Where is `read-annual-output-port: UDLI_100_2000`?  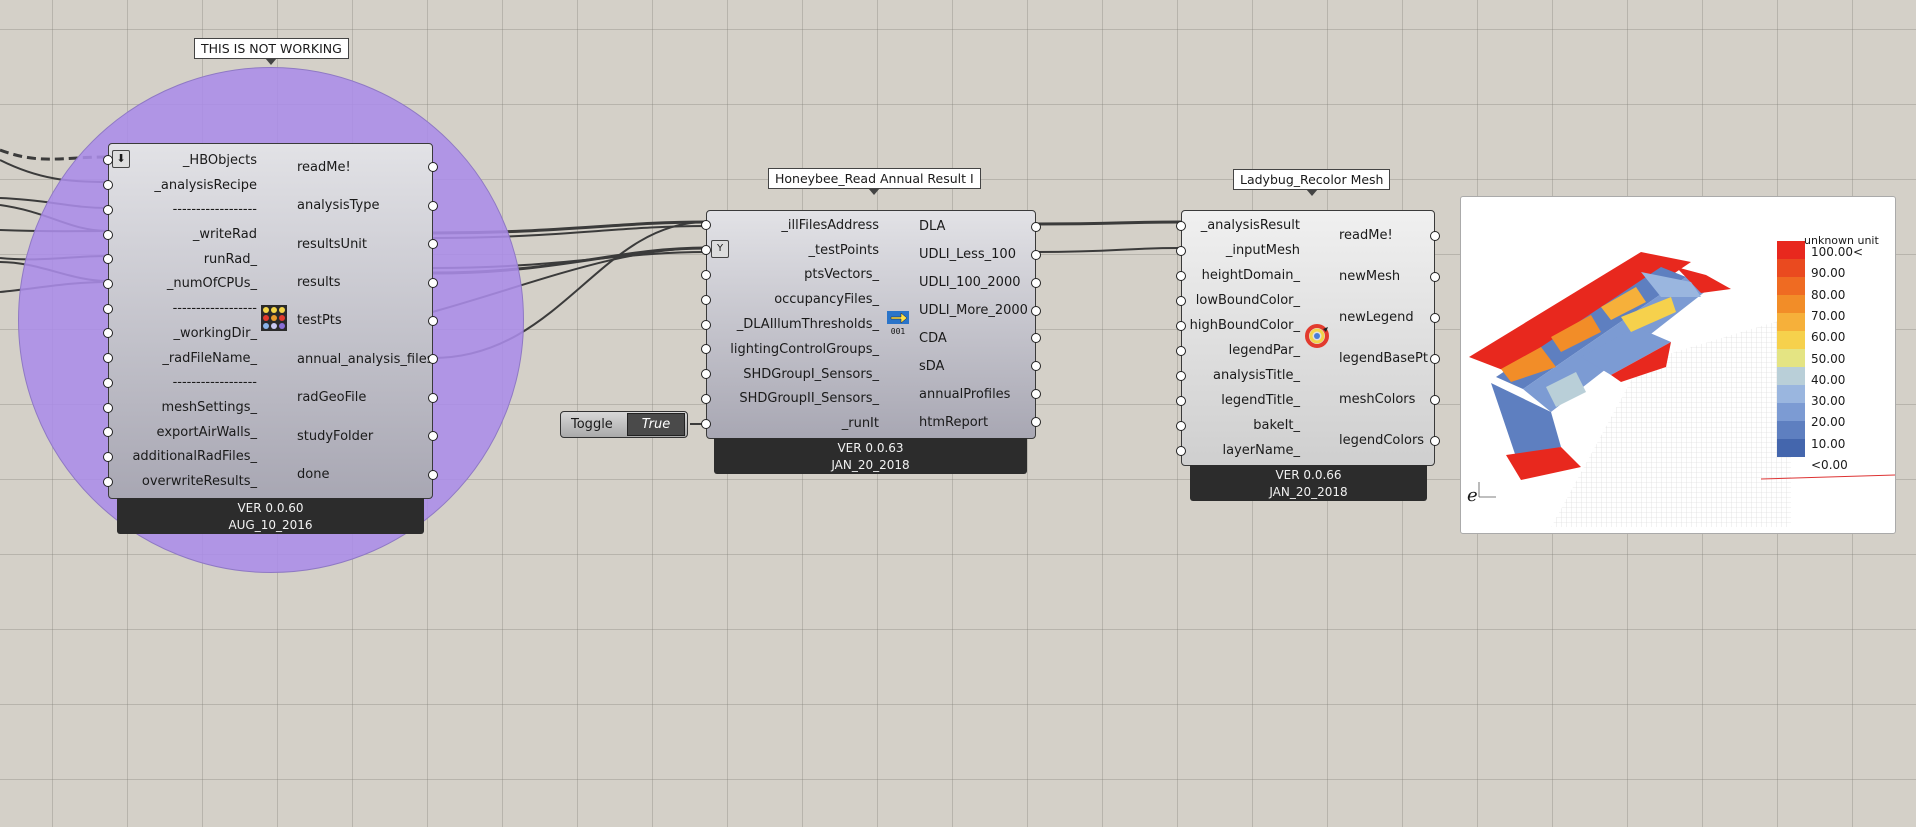
read-annual-output-port: UDLI_100_2000 is located at coordinates (977, 283).